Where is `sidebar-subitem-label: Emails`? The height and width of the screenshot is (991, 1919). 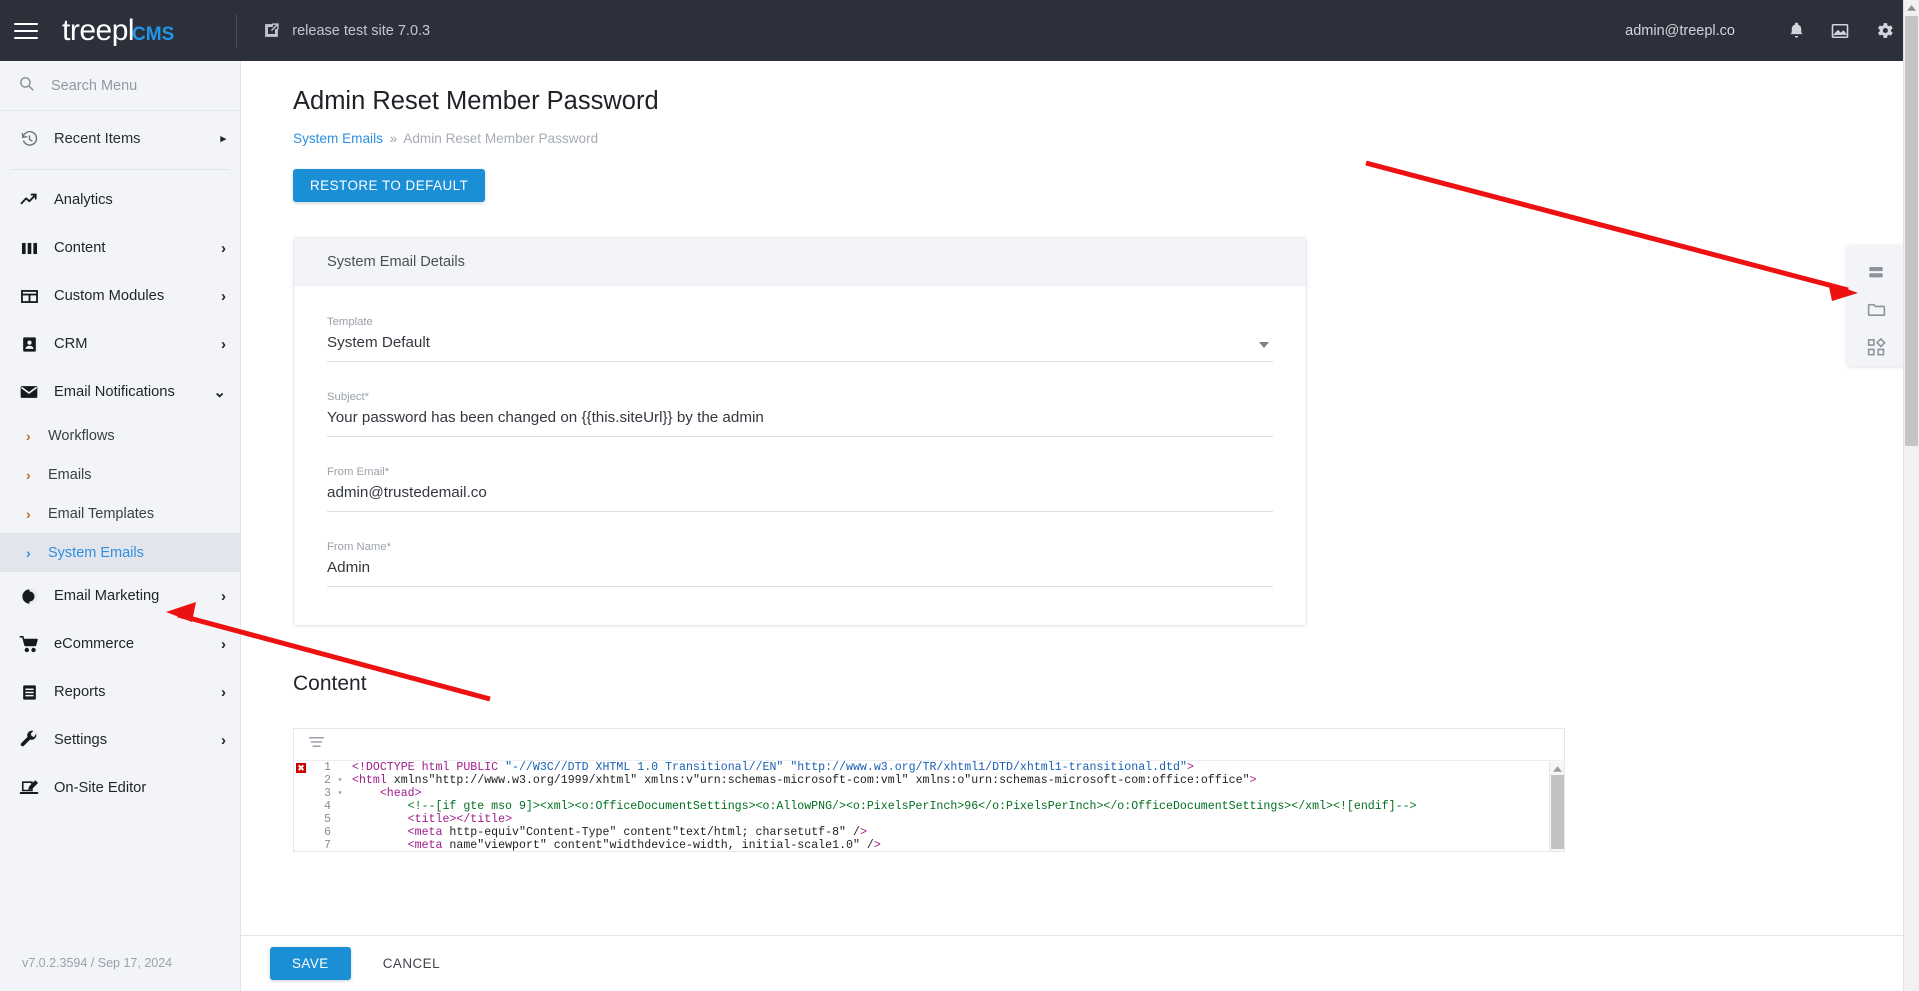 sidebar-subitem-label: Emails is located at coordinates (70, 474).